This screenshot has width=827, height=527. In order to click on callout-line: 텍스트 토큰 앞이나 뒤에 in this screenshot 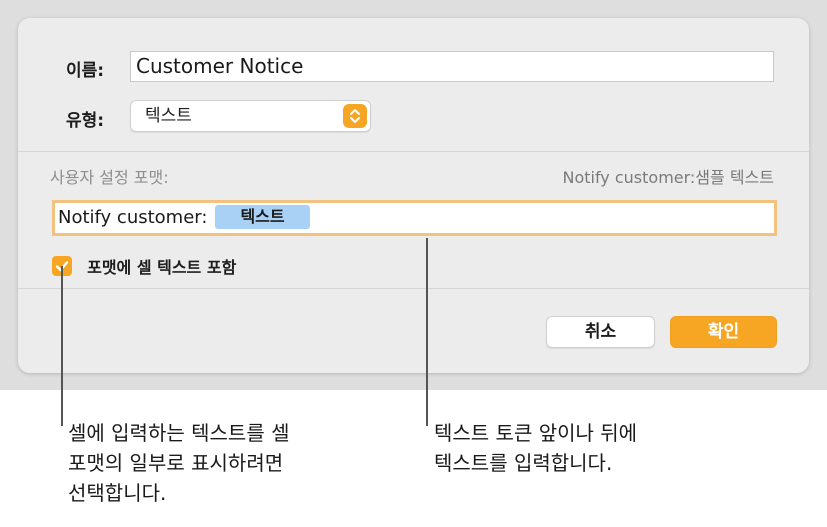, I will do `click(536, 433)`.